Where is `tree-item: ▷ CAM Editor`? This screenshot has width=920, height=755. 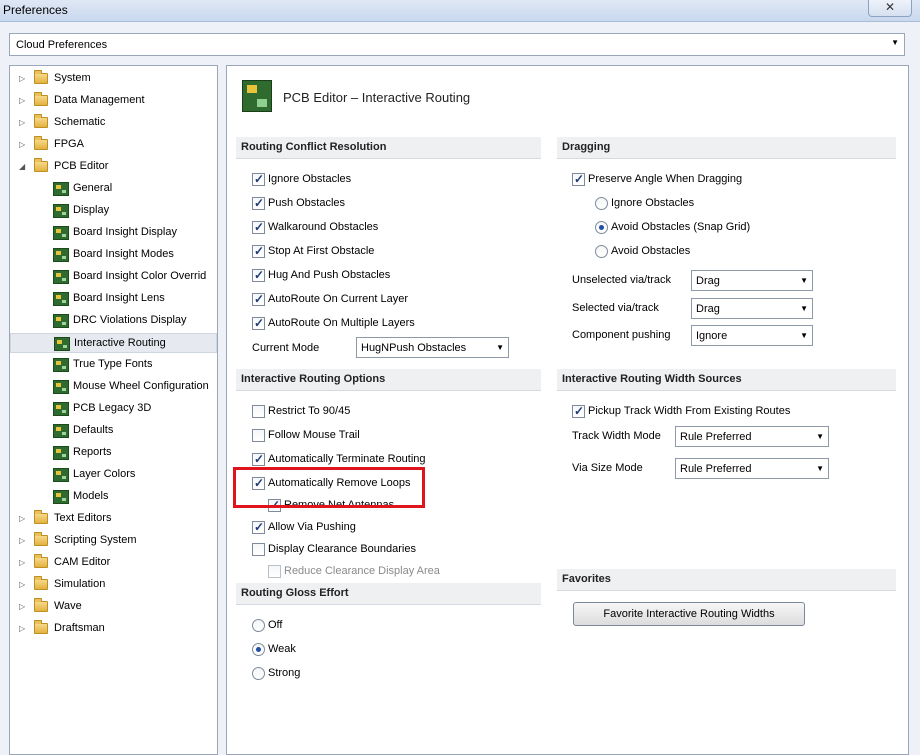
tree-item: ▷ CAM Editor is located at coordinates (113, 563).